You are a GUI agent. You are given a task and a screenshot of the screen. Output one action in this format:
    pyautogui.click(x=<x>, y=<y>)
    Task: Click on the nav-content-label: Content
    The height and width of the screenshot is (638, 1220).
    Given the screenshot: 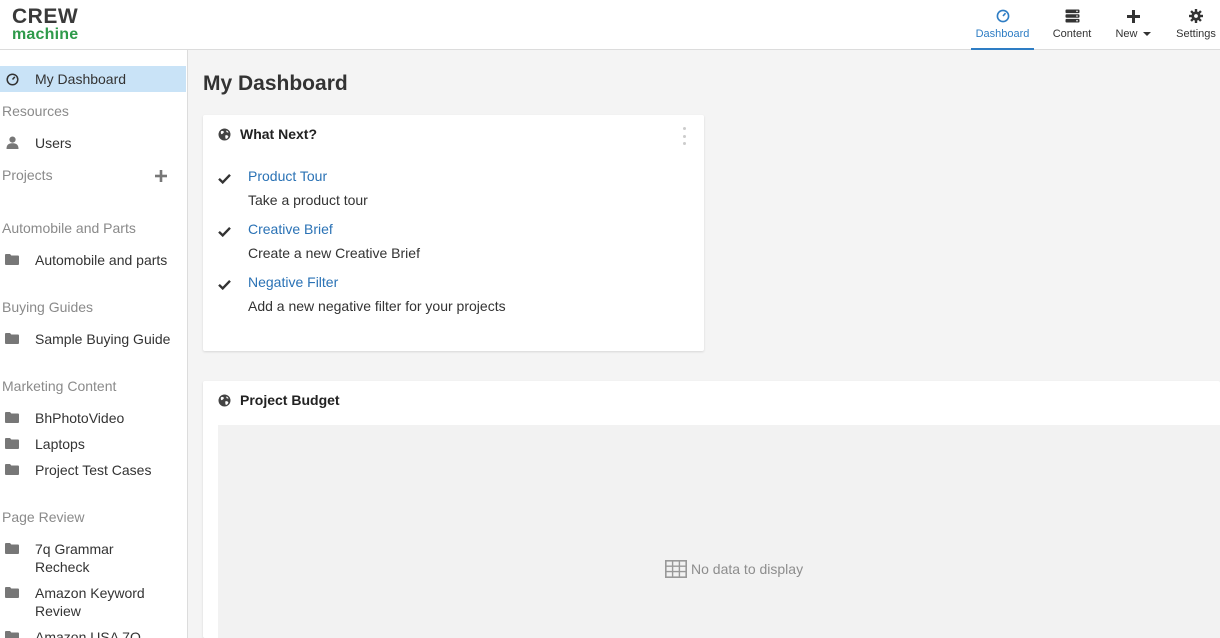 What is the action you would take?
    pyautogui.click(x=1072, y=34)
    